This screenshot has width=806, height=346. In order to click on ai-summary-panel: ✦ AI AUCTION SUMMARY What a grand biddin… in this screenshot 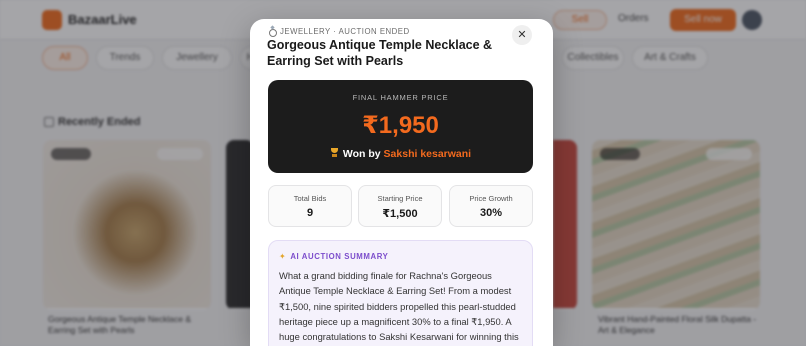, I will do `click(400, 293)`.